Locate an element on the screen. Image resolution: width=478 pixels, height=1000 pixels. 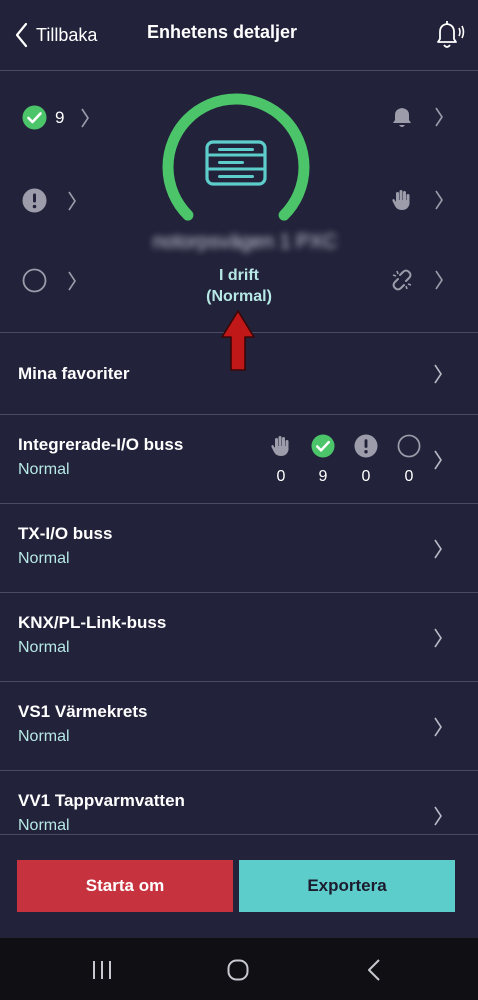
unknown-count: 0 is located at coordinates (409, 476).